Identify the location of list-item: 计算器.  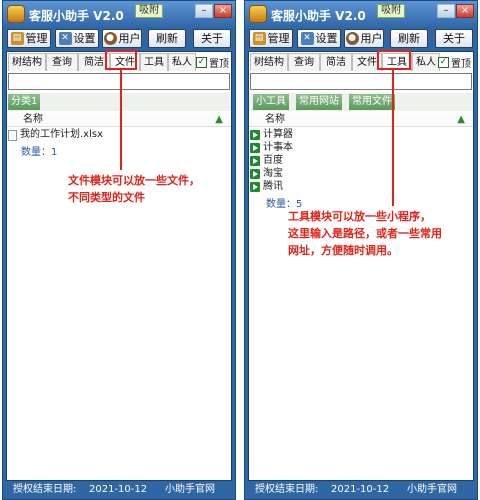
(271, 135).